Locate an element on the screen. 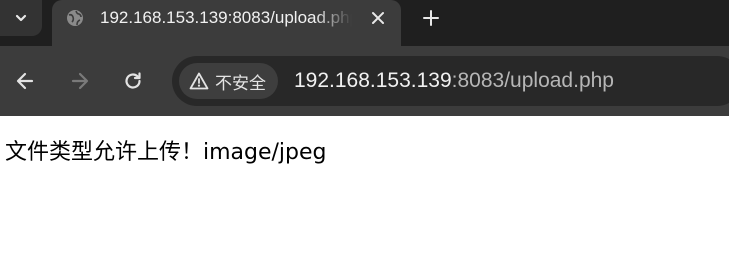 This screenshot has width=729, height=270. back-arrow-icon is located at coordinates (25, 81).